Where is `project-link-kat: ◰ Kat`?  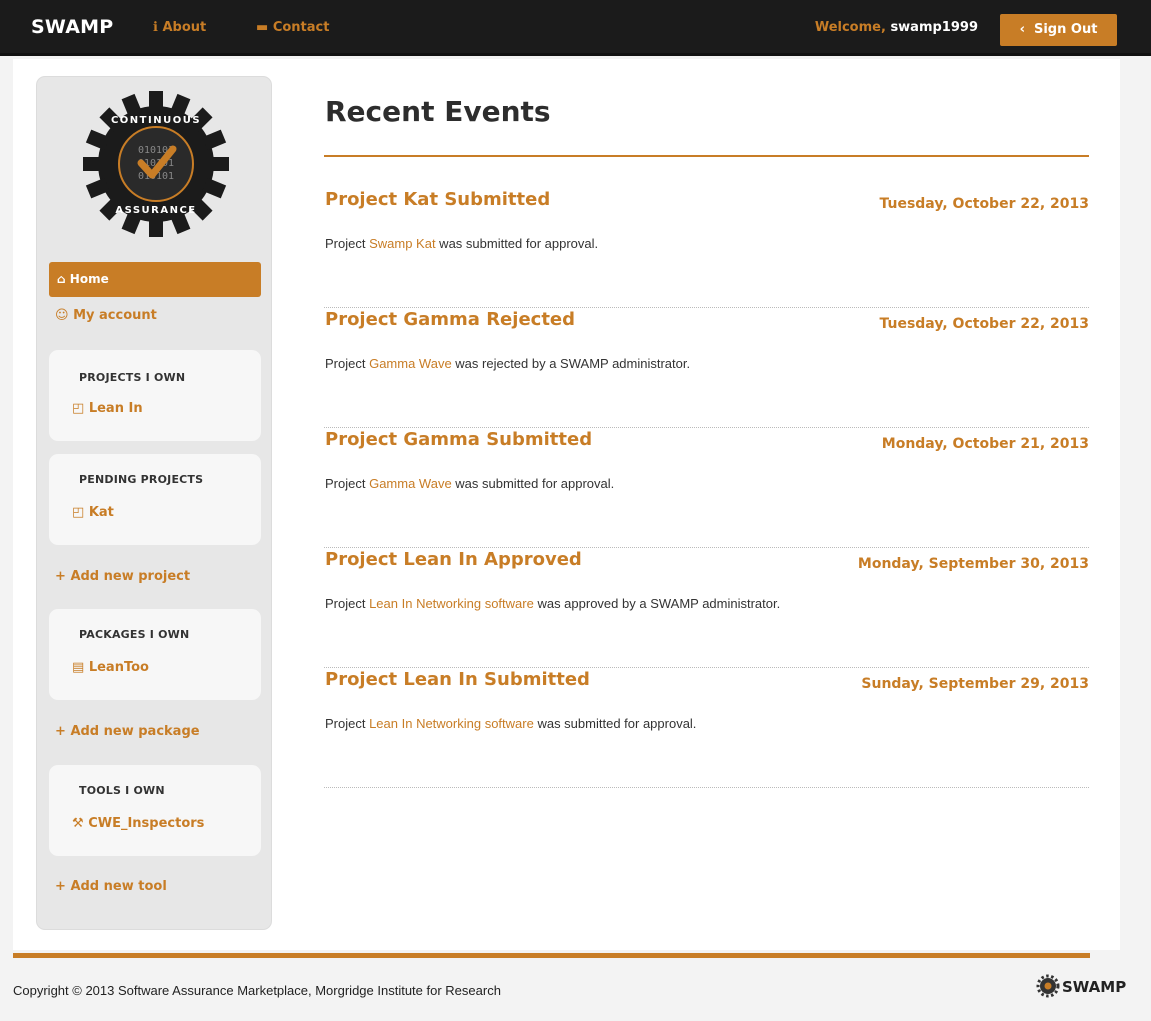 project-link-kat: ◰ Kat is located at coordinates (93, 512).